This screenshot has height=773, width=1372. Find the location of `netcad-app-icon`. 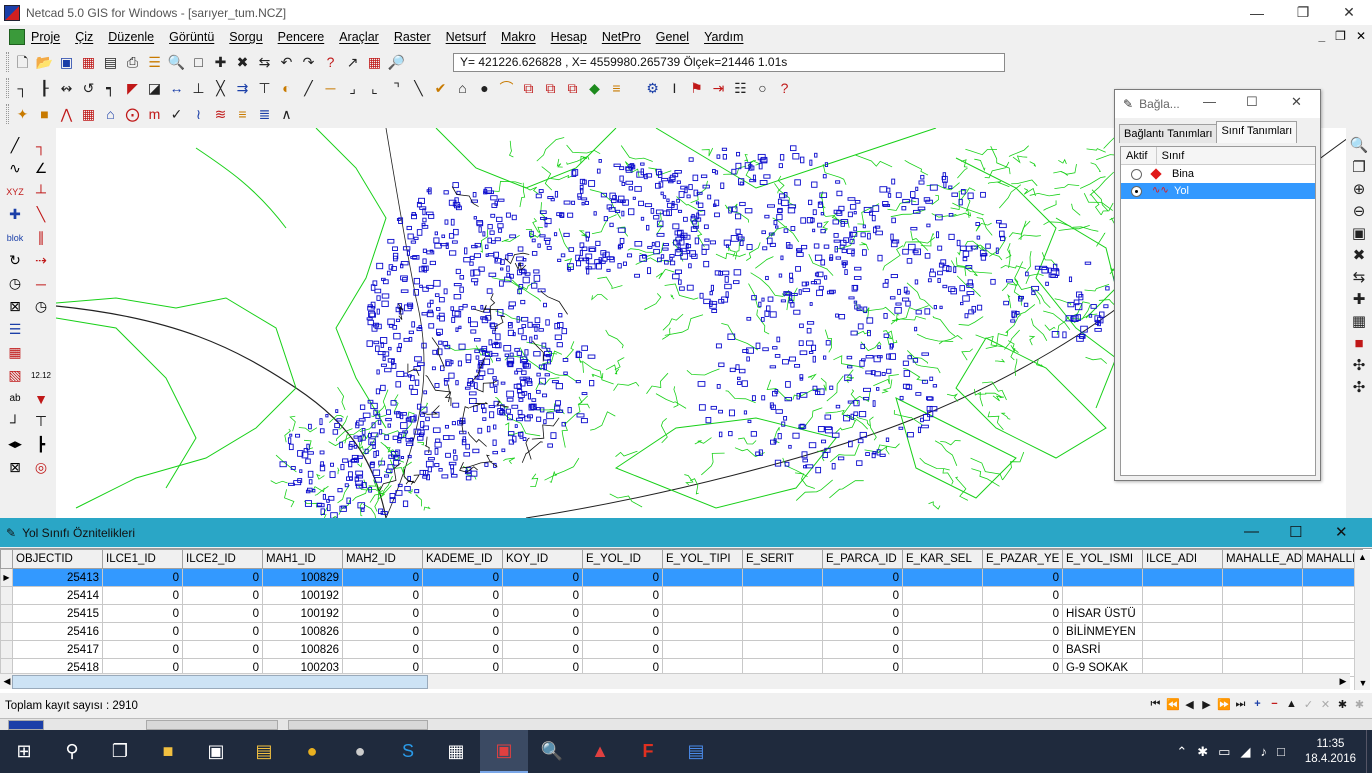

netcad-app-icon is located at coordinates (12, 12).